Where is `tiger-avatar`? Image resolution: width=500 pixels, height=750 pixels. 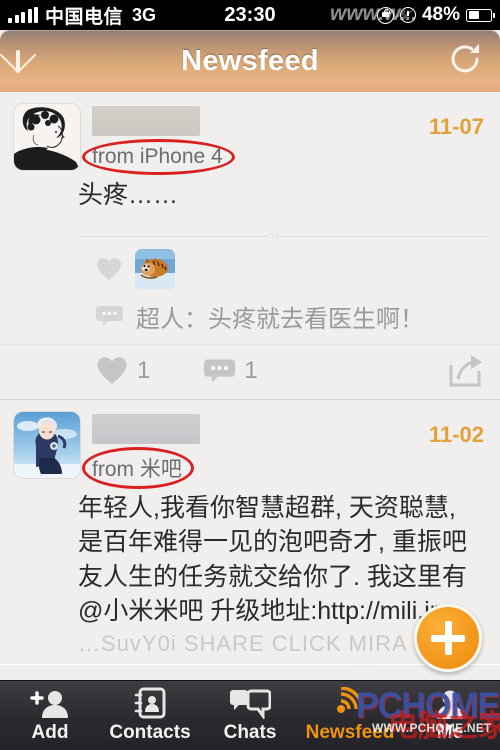
tiger-avatar is located at coordinates (155, 268).